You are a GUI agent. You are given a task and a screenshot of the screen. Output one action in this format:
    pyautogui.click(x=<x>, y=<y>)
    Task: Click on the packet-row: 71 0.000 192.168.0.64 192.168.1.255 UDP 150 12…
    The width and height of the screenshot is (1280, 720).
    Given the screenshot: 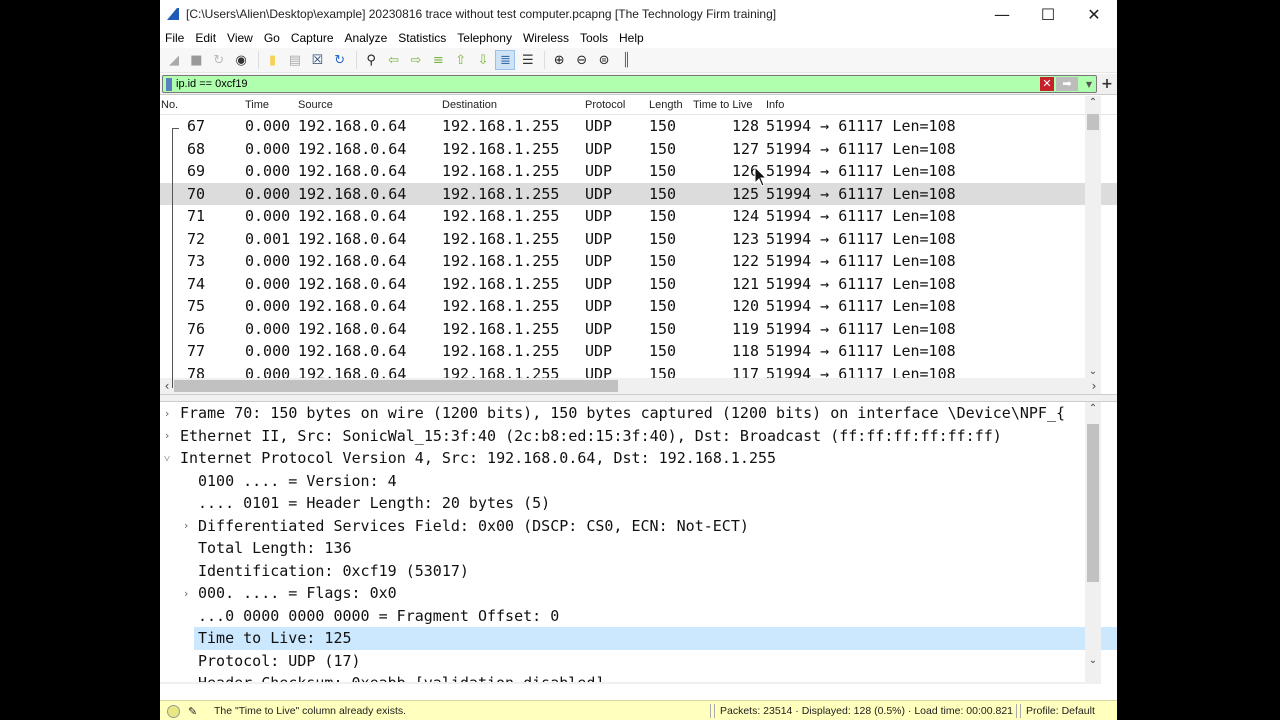 What is the action you would take?
    pyautogui.click(x=638, y=216)
    